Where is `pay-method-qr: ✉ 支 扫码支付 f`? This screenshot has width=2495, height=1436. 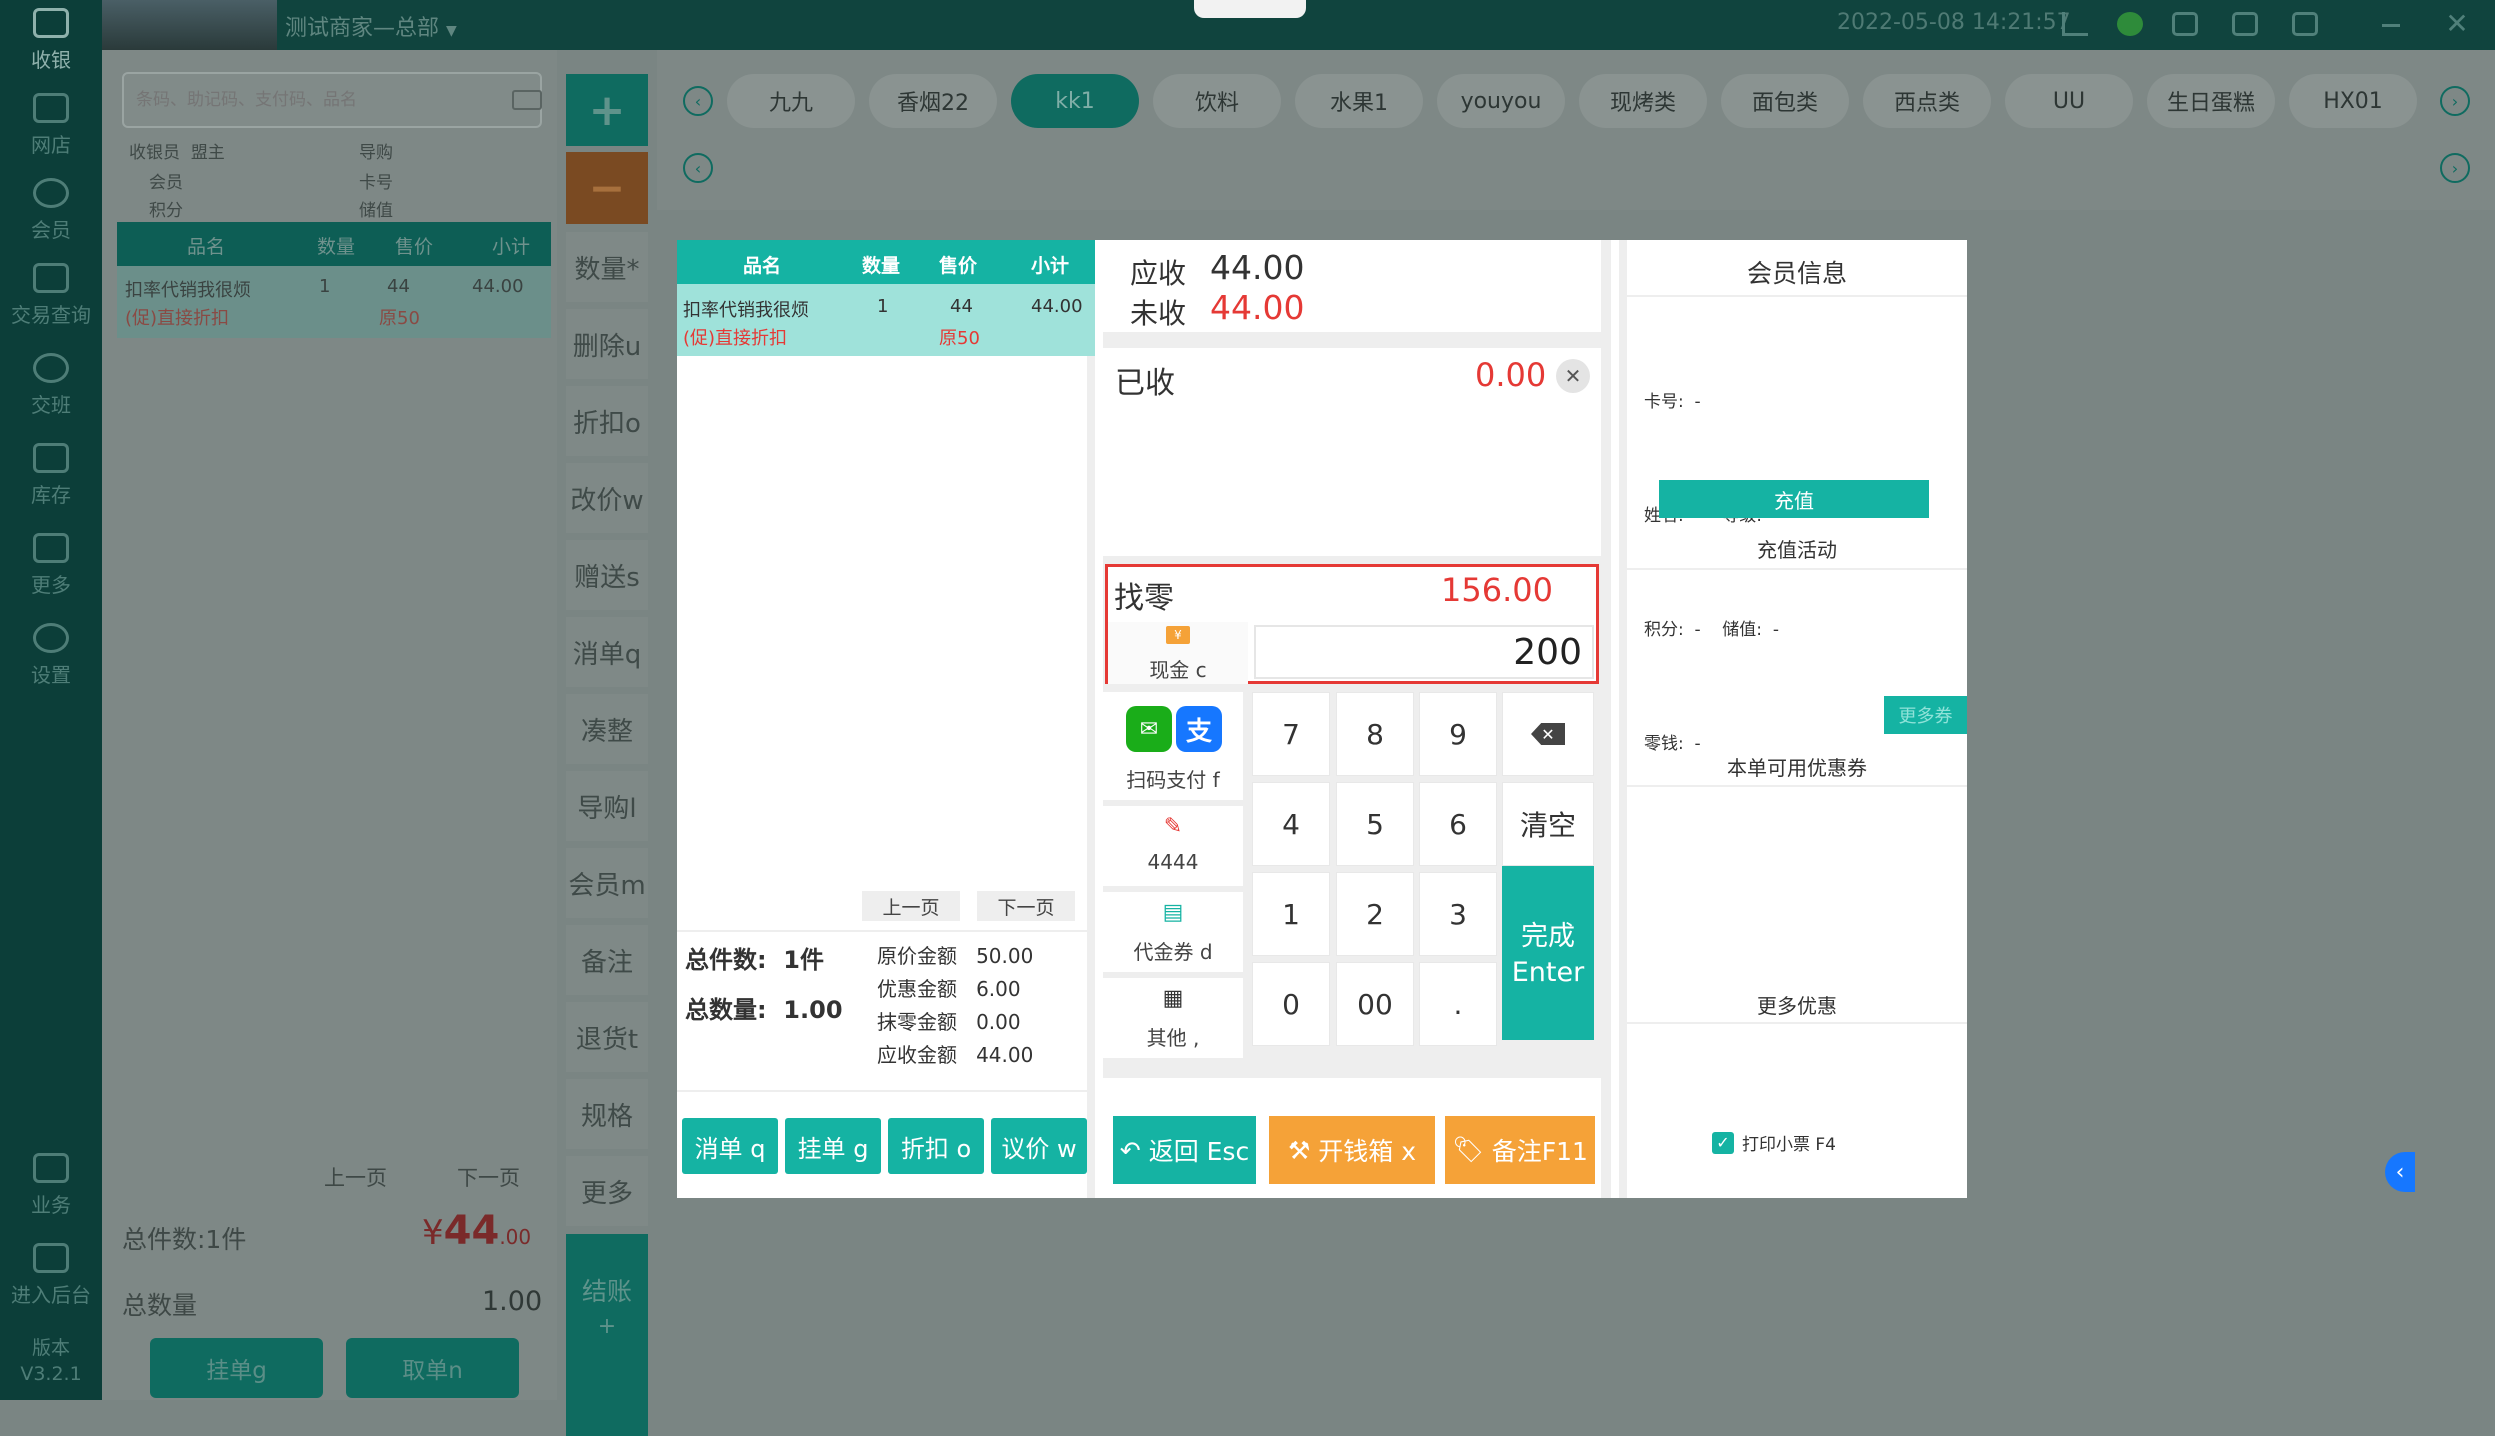 pay-method-qr: ✉ 支 扫码支付 f is located at coordinates (1173, 746).